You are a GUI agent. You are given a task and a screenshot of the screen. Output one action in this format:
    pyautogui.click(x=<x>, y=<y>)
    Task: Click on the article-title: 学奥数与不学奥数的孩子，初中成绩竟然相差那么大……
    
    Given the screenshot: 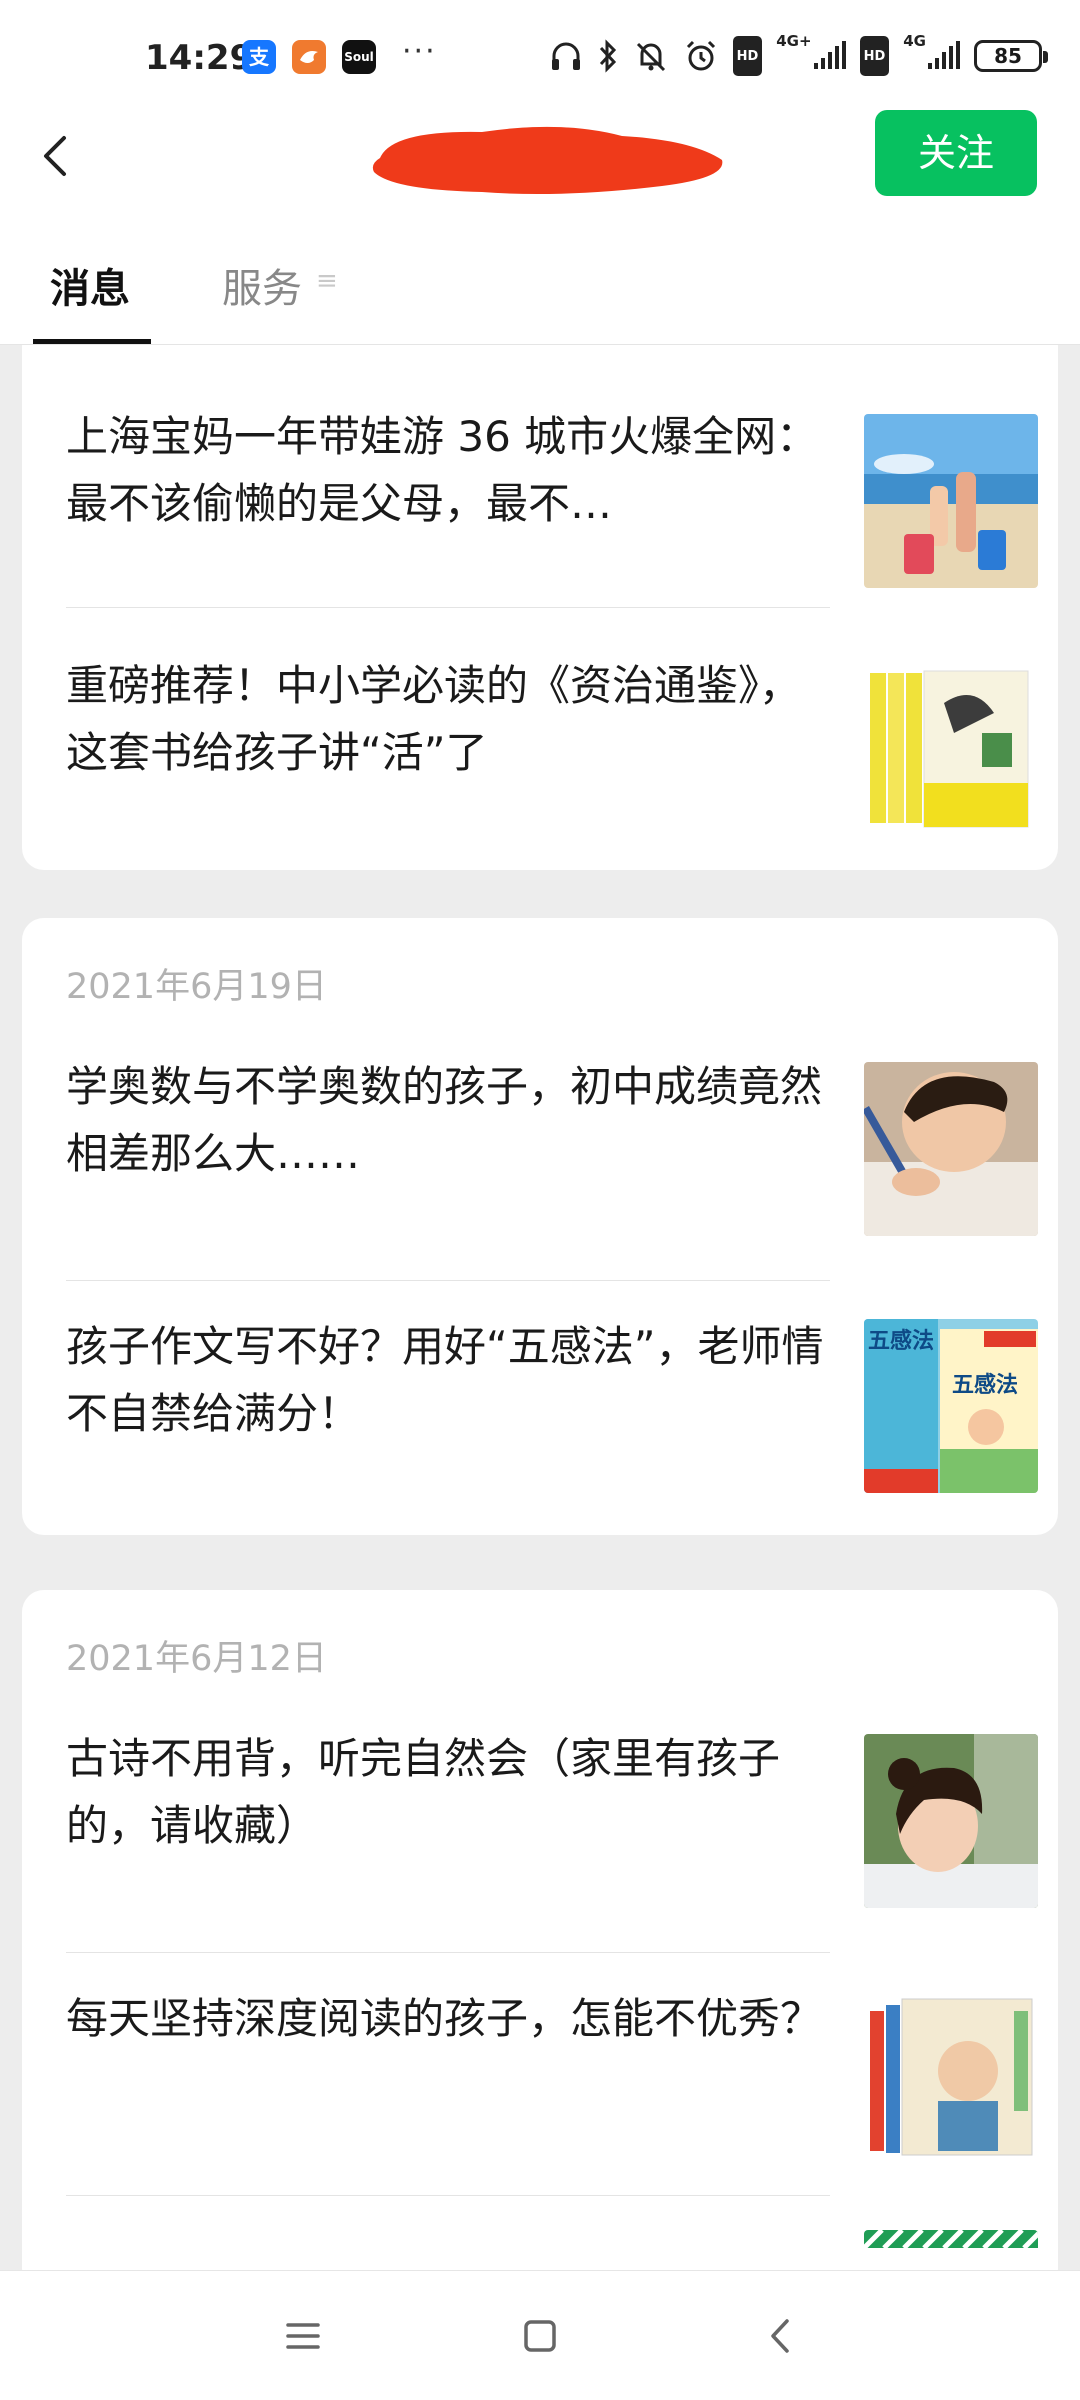 What is the action you would take?
    pyautogui.click(x=444, y=1120)
    